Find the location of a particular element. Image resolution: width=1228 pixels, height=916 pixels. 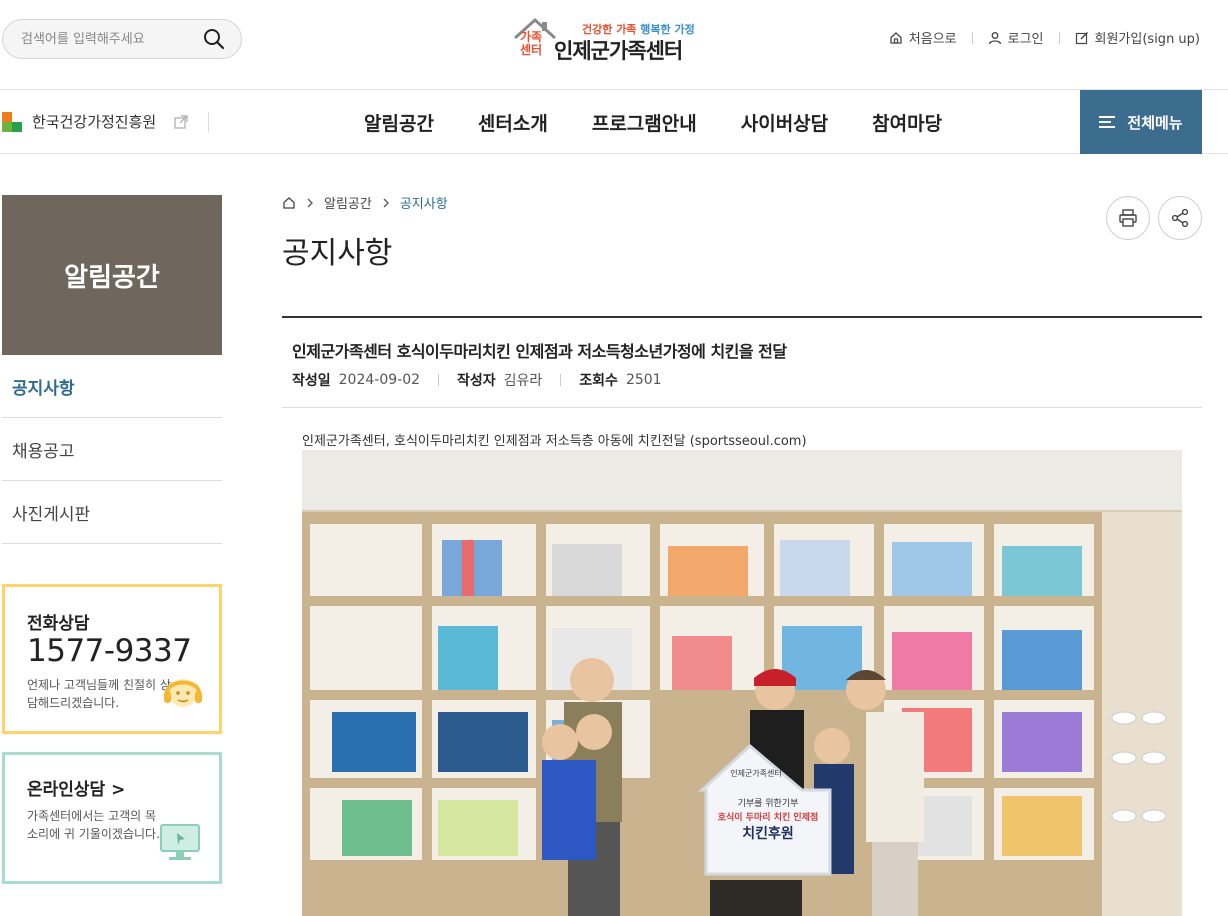

sign-line2: 호식이 두마리 치킨 인제점 is located at coordinates (768, 817).